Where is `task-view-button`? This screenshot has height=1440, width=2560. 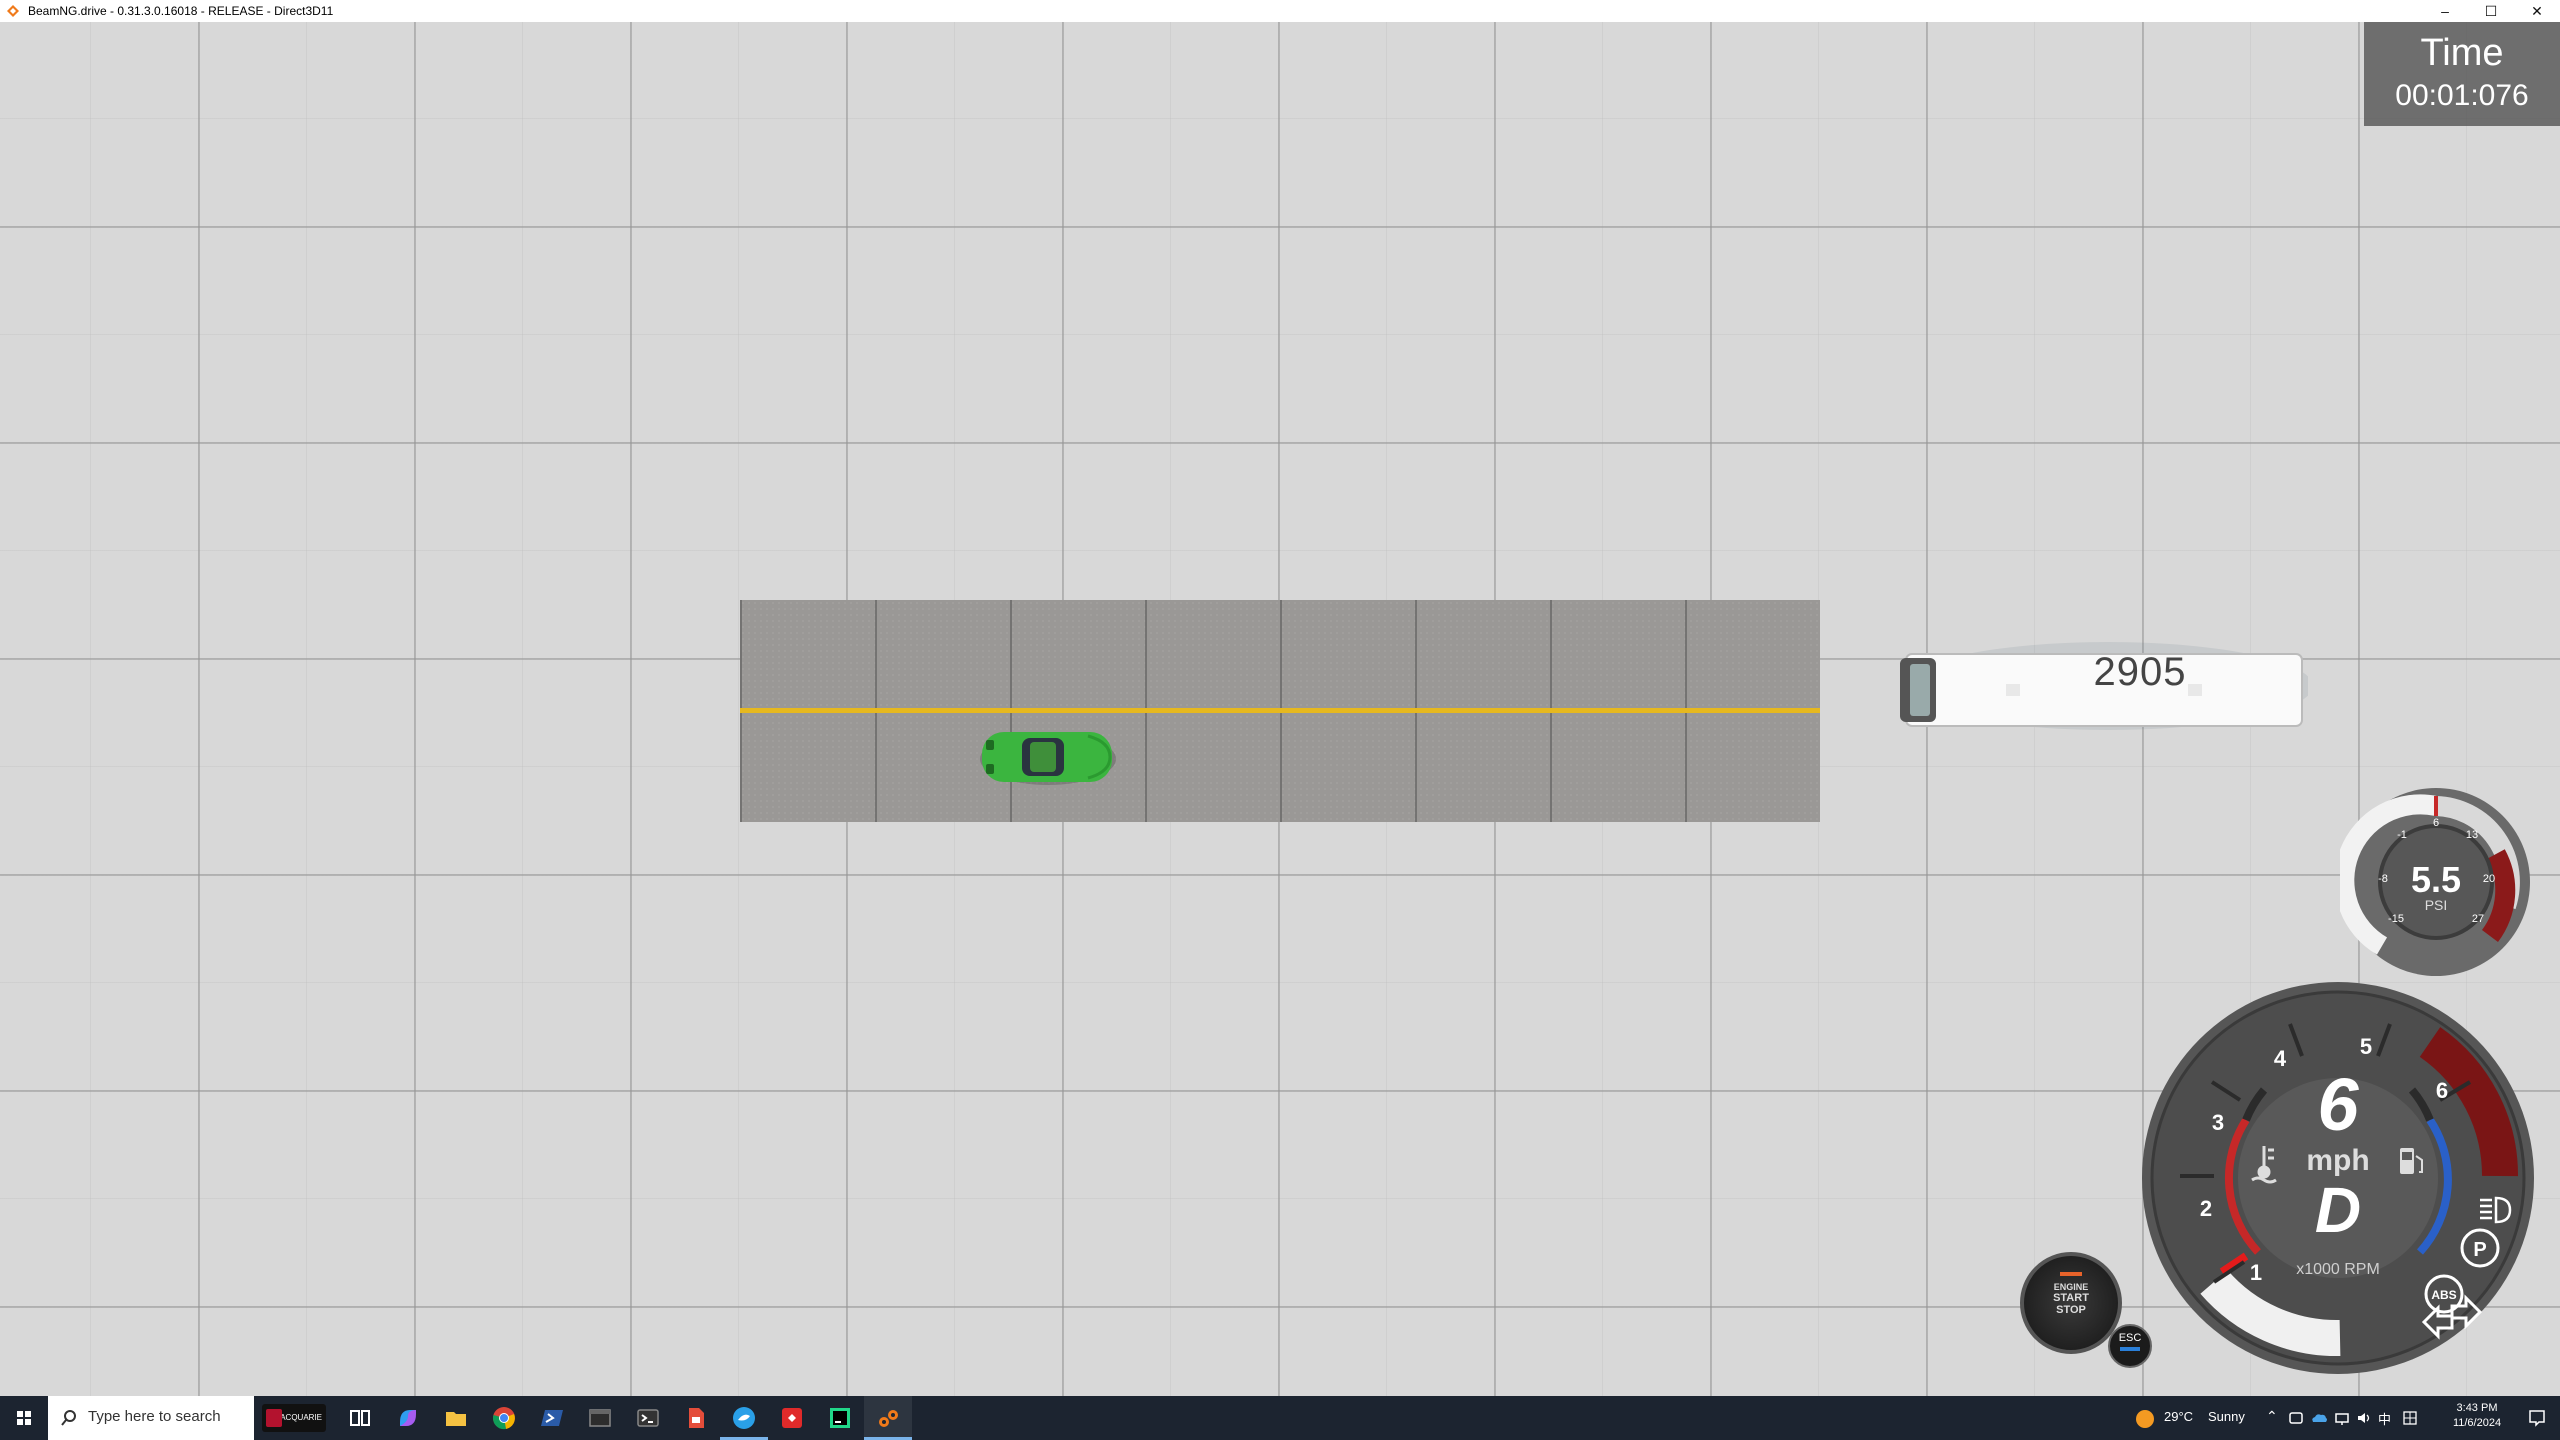 task-view-button is located at coordinates (360, 1418).